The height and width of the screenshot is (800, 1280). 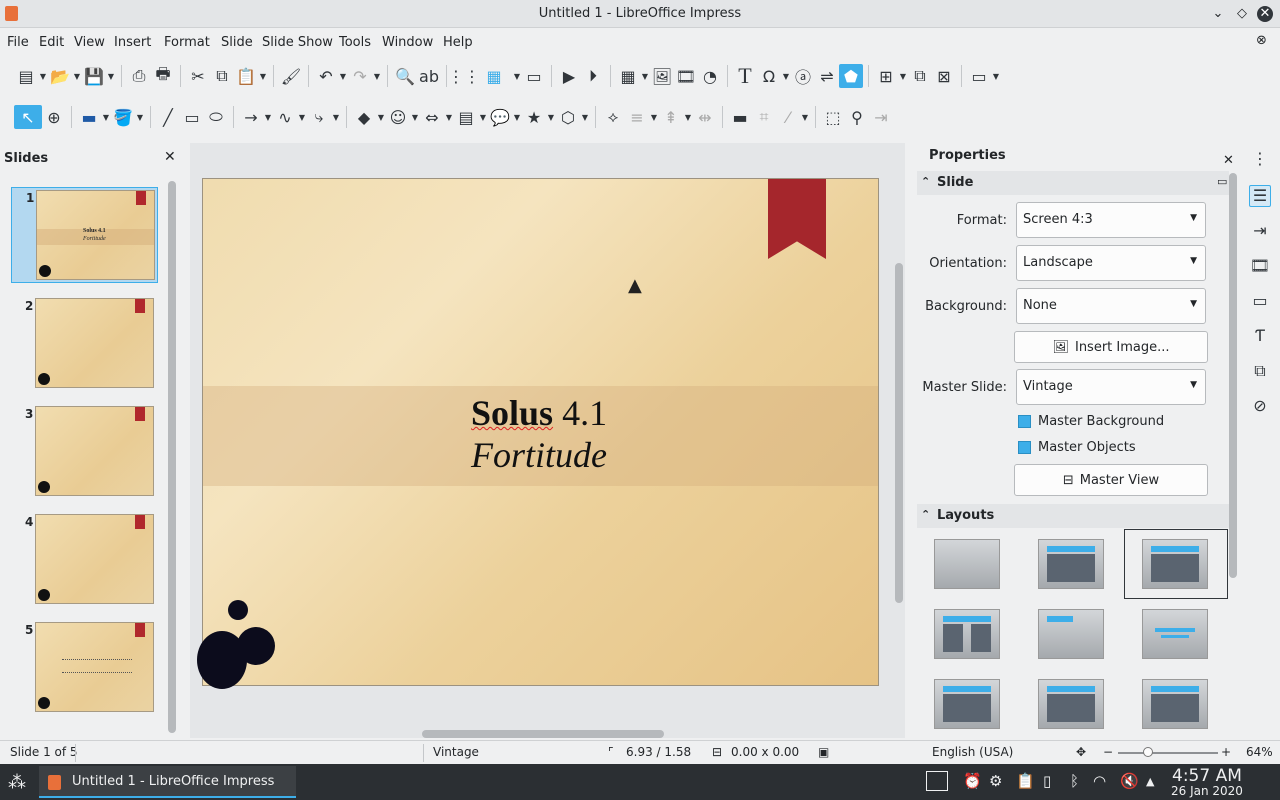 What do you see at coordinates (1081, 752) in the screenshot?
I see `fit-slide-icon: ✥` at bounding box center [1081, 752].